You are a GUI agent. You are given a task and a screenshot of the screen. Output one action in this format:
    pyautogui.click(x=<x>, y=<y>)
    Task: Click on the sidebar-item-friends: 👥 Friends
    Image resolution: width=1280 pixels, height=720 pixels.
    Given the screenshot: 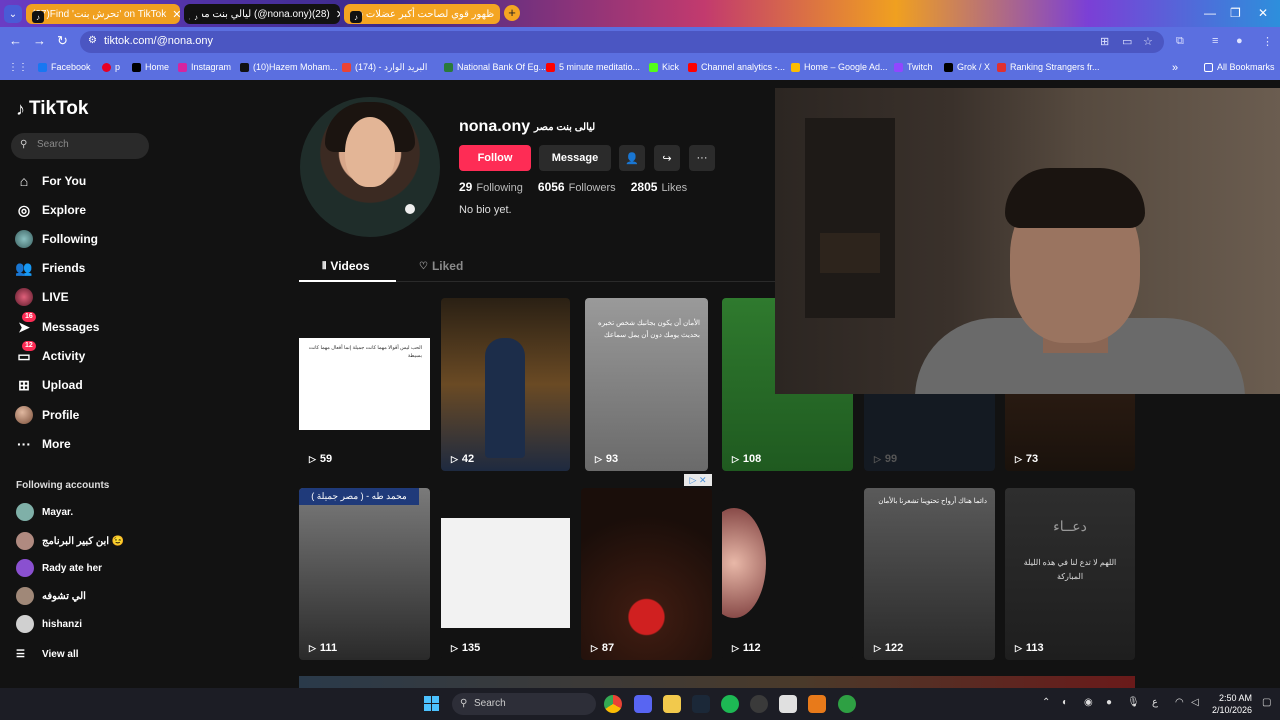 What is the action you would take?
    pyautogui.click(x=85, y=268)
    